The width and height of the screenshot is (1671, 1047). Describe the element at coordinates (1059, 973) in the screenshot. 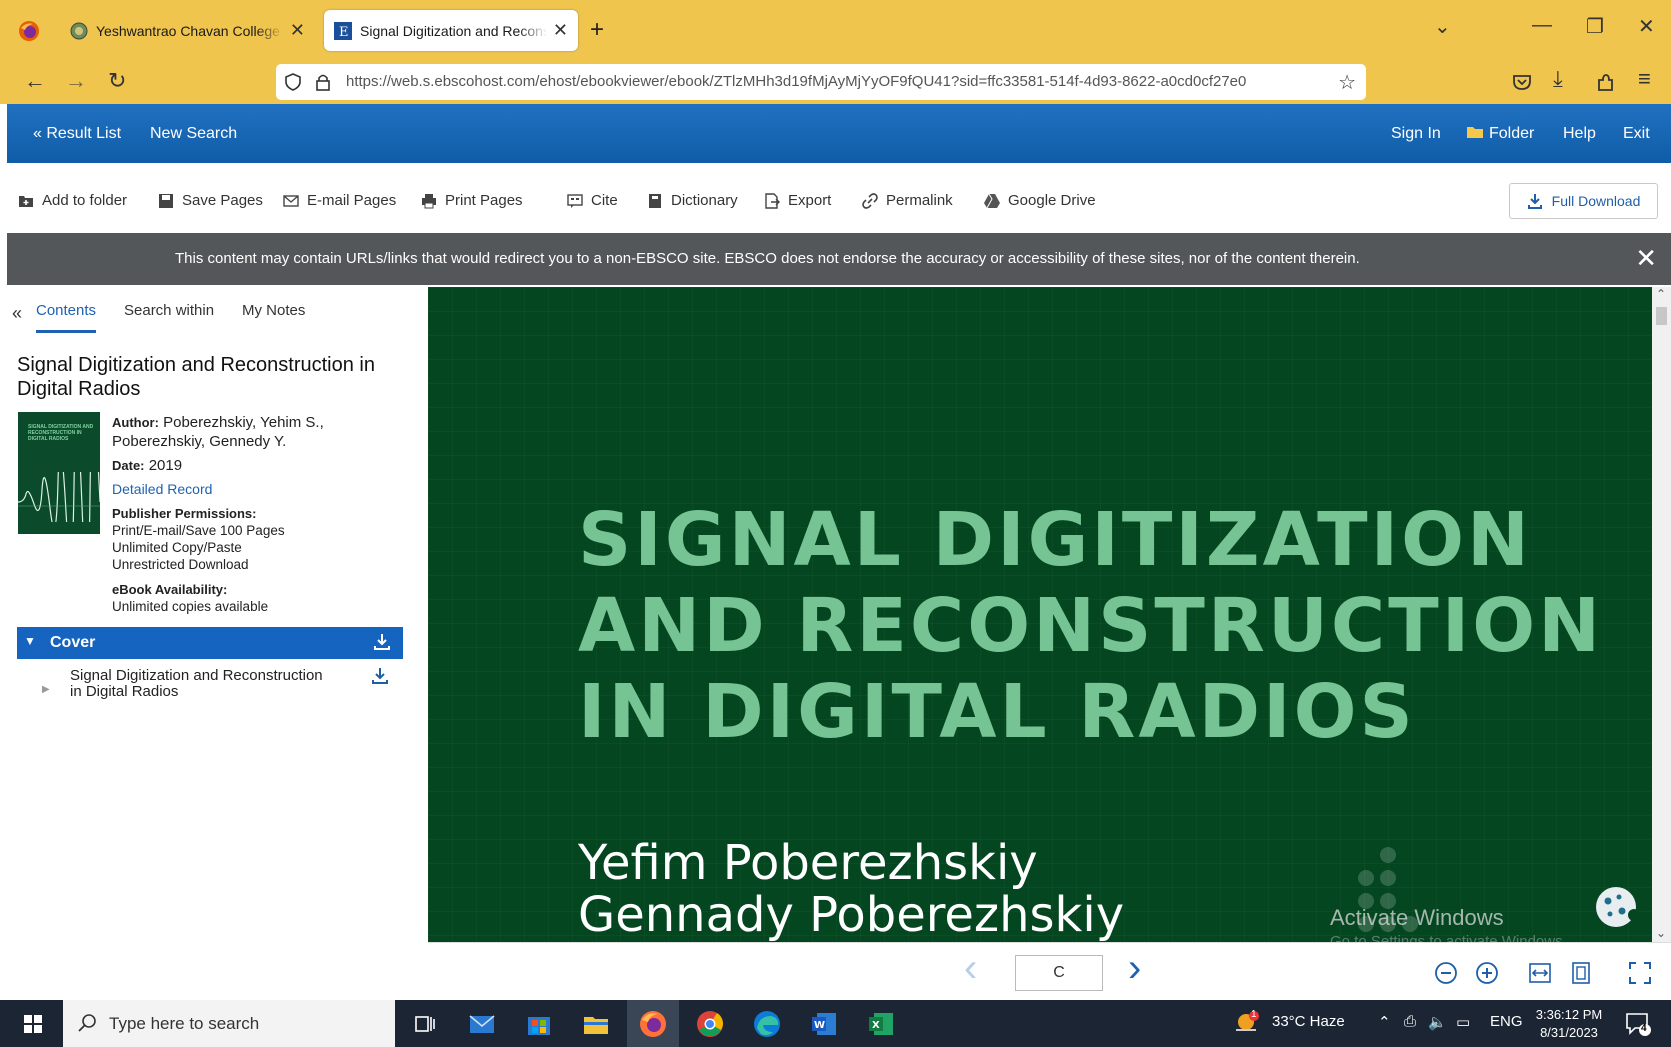

I see `page-number-input: C` at that location.